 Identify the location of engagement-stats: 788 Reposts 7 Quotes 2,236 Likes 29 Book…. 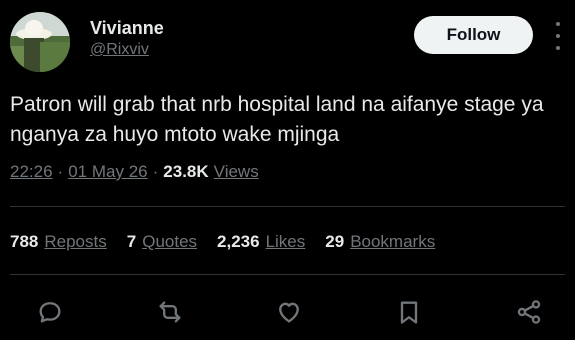
(222, 242).